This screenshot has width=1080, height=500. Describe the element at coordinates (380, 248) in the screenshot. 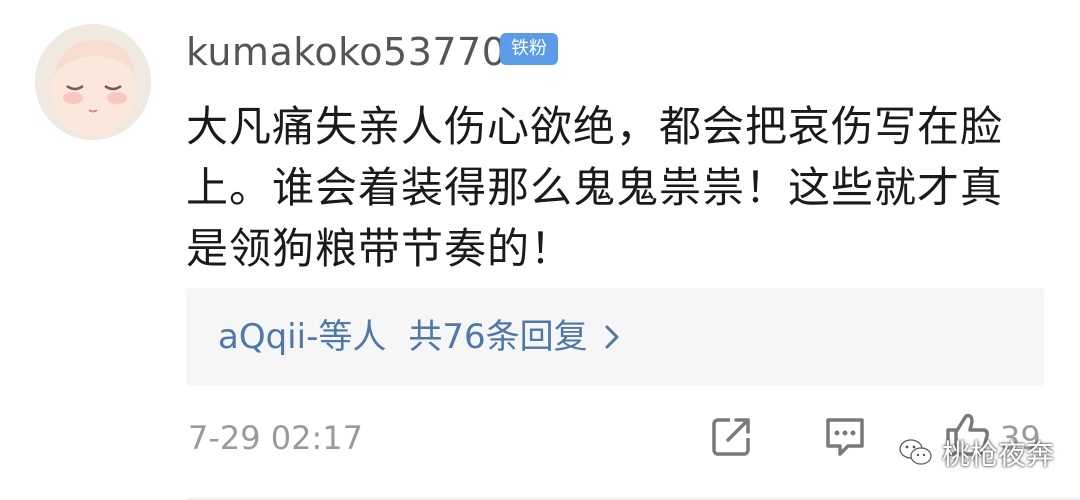

I see `comment-text-line: 是领狗粮带节奏的！` at that location.